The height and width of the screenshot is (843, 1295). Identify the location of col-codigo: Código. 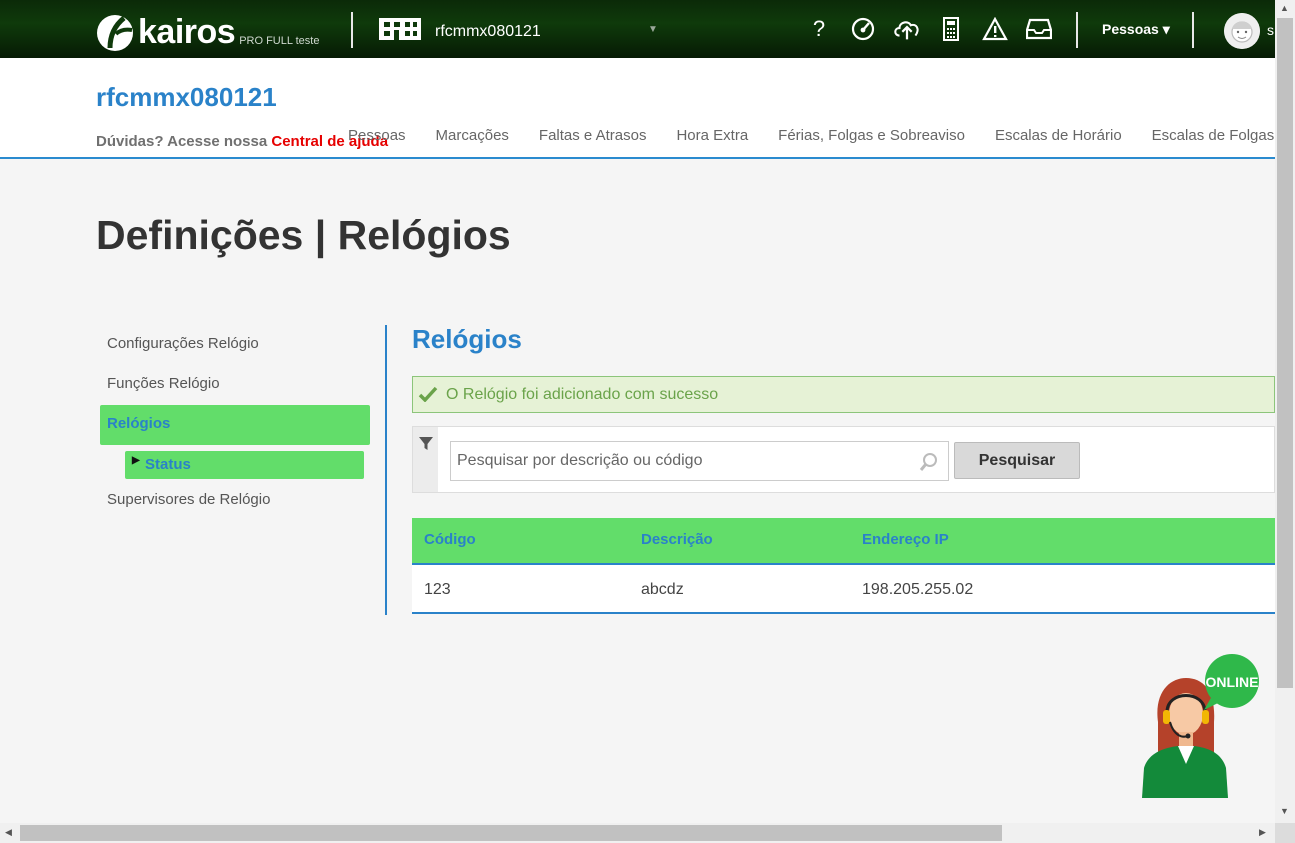
(450, 539).